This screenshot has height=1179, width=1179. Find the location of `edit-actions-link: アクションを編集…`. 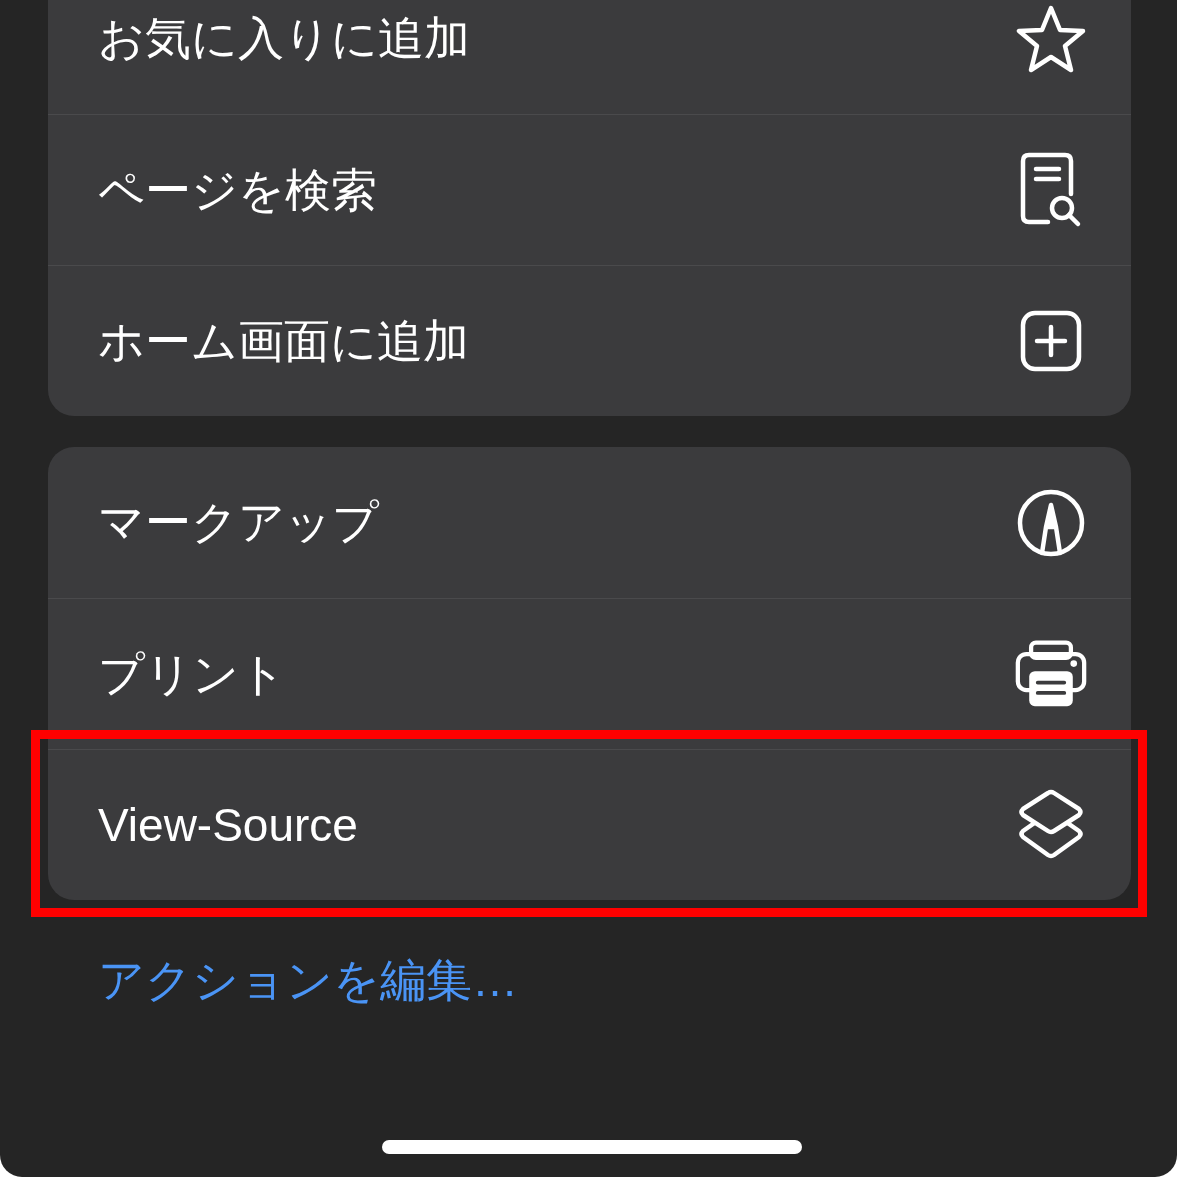

edit-actions-link: アクションを編集… is located at coordinates (308, 981).